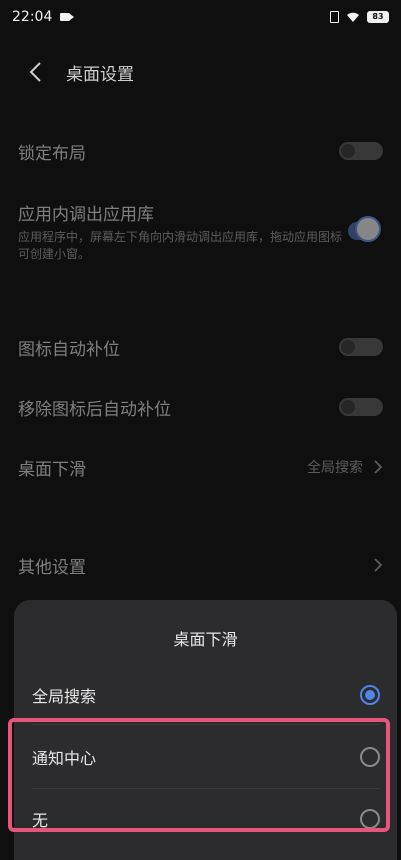 The height and width of the screenshot is (860, 401). I want to click on setting-label: 图标自动补位, so click(69, 349).